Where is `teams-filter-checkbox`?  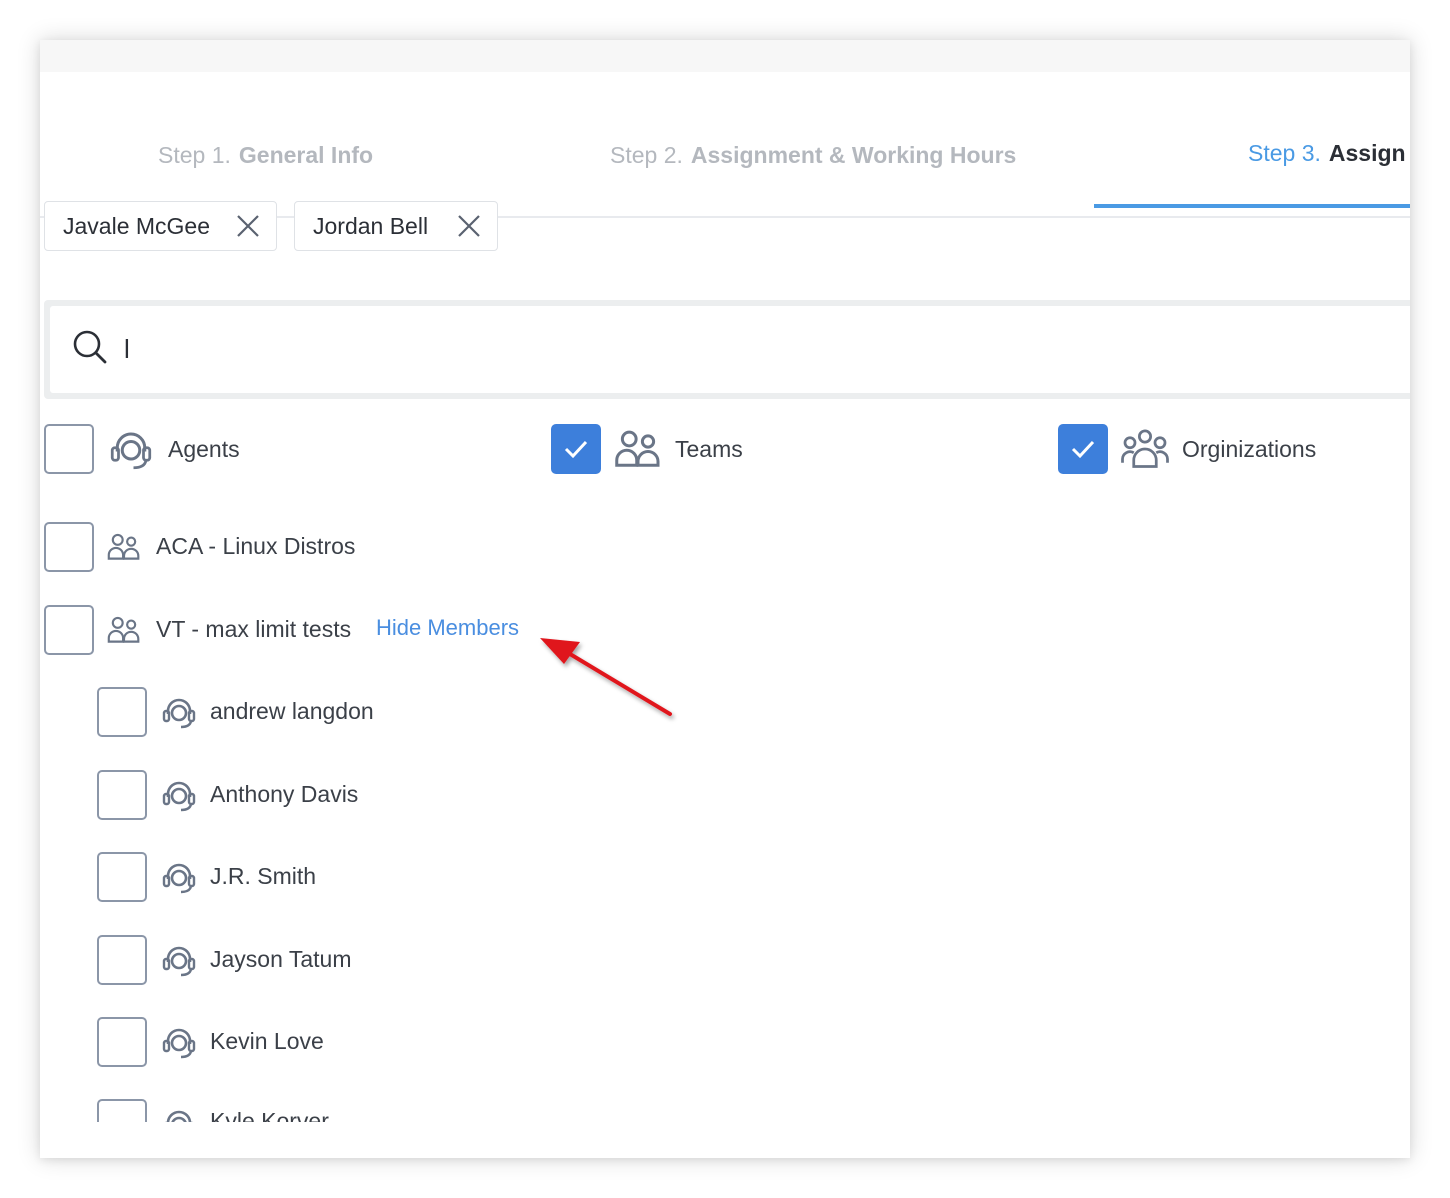
teams-filter-checkbox is located at coordinates (576, 449).